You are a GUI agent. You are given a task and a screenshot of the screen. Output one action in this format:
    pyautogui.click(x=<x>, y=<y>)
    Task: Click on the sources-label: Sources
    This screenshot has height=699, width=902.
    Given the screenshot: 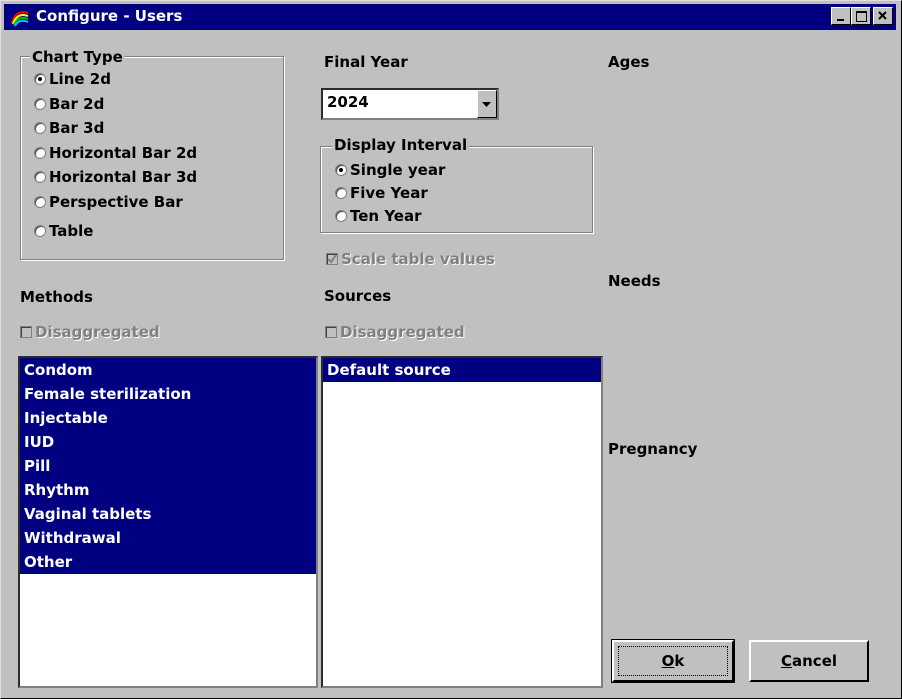 What is the action you would take?
    pyautogui.click(x=358, y=296)
    